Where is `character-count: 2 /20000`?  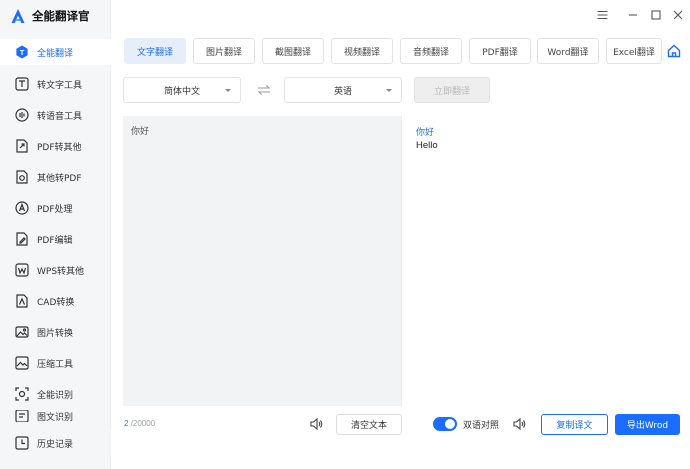
character-count: 2 /20000 is located at coordinates (139, 423).